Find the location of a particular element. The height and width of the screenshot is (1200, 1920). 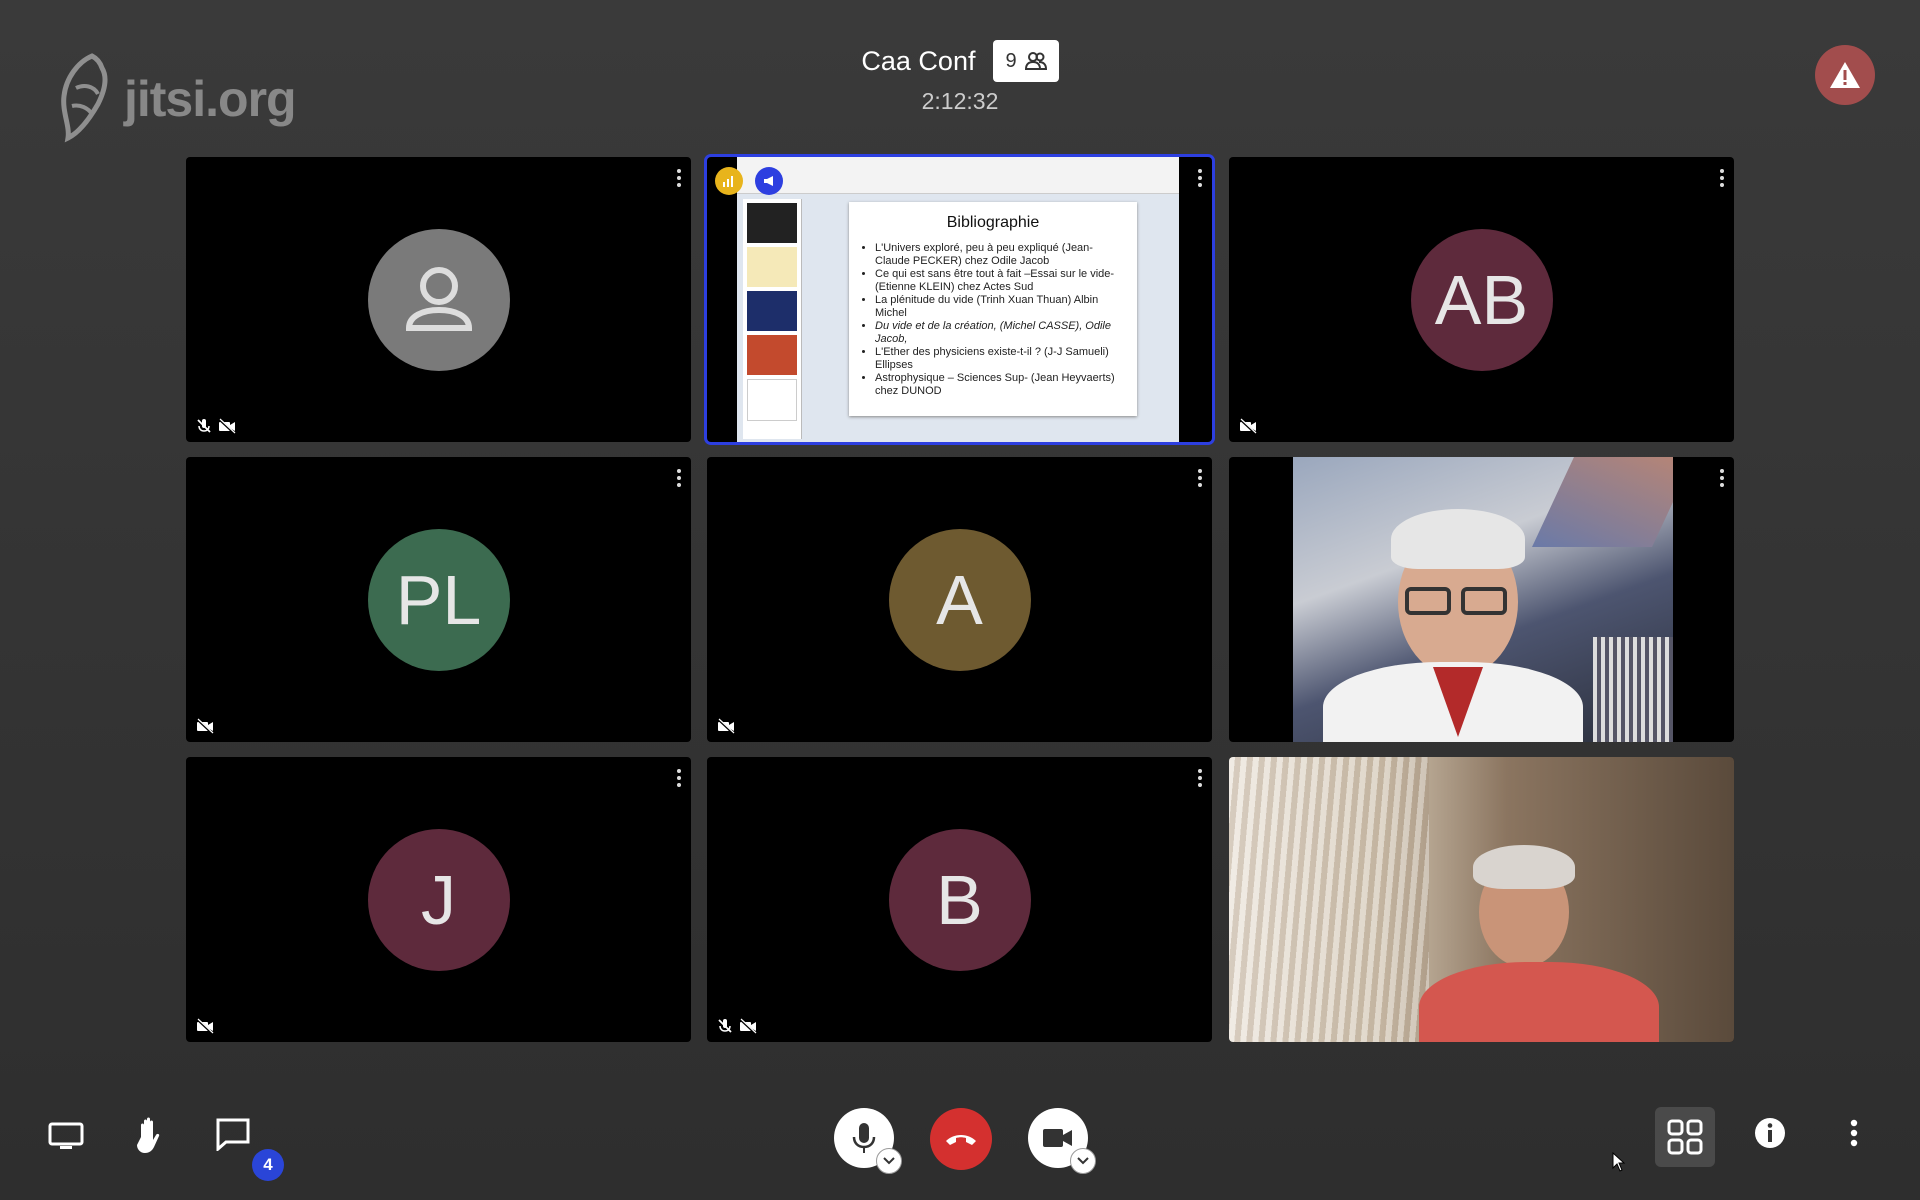

participant-count-button: 9 is located at coordinates (1026, 61).